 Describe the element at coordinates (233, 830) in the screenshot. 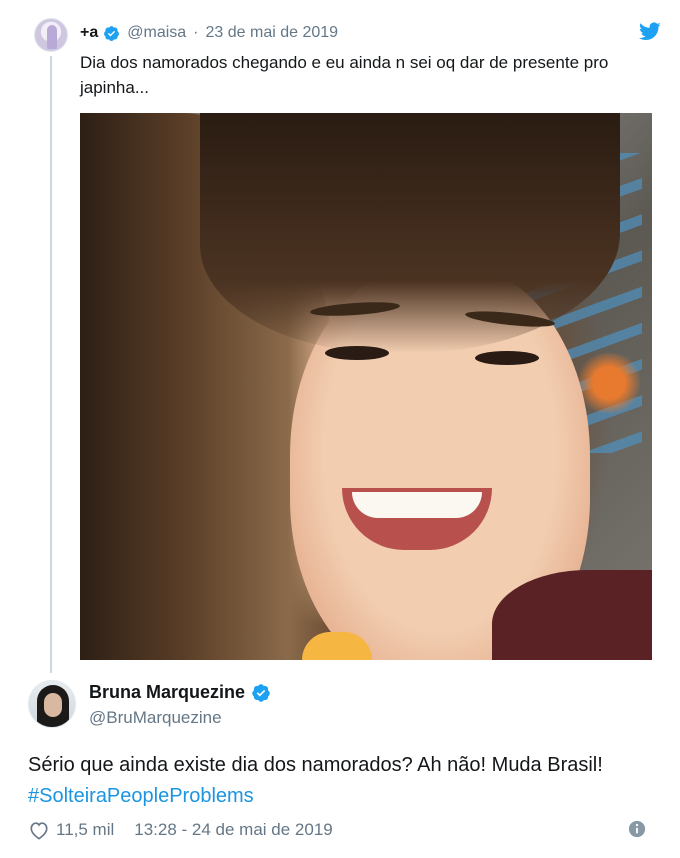

I see `reply-timestamp: 13:28 - 24 de mai de 2019` at that location.